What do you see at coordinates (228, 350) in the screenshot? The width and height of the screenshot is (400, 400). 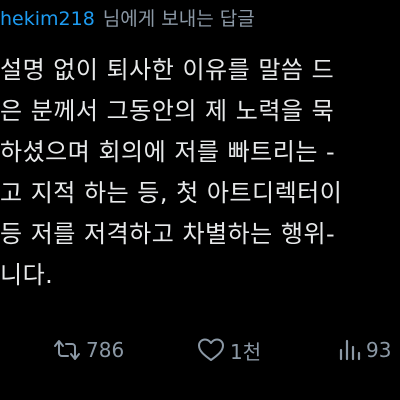 I see `like-button: 1천` at bounding box center [228, 350].